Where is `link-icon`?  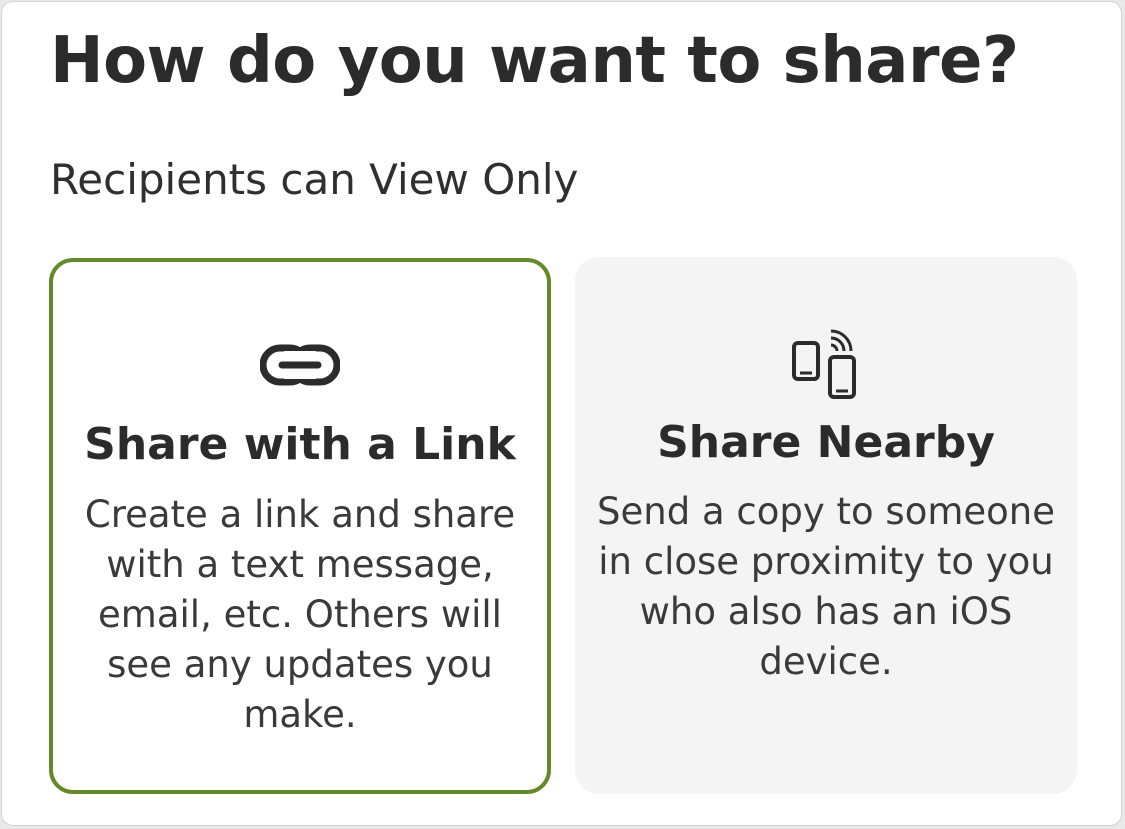
link-icon is located at coordinates (300, 365).